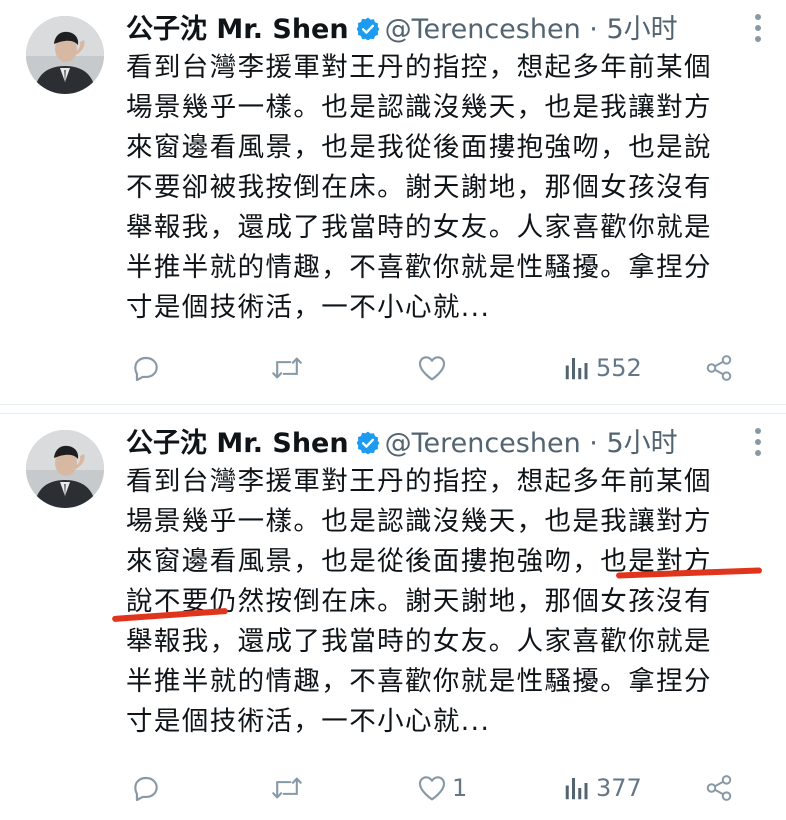  I want to click on views-button: 377, so click(602, 788).